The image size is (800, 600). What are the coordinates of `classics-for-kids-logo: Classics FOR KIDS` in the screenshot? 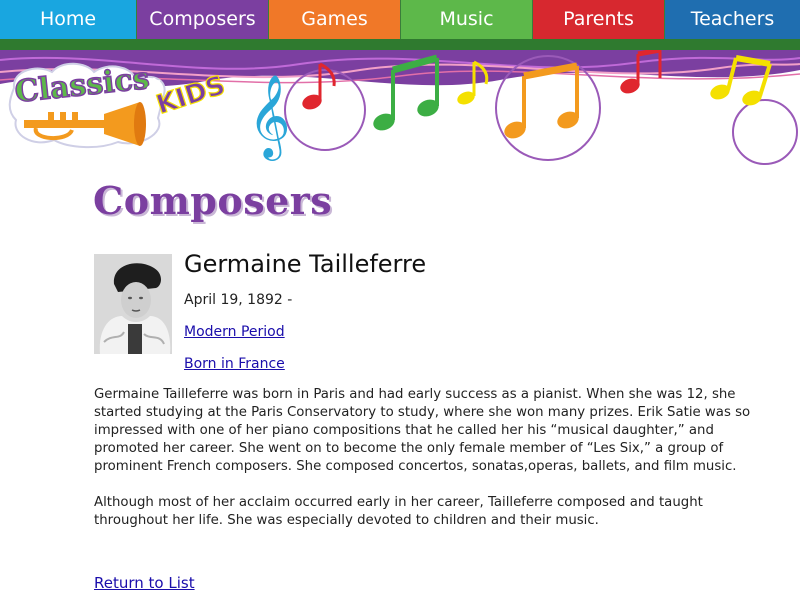 It's located at (130, 104).